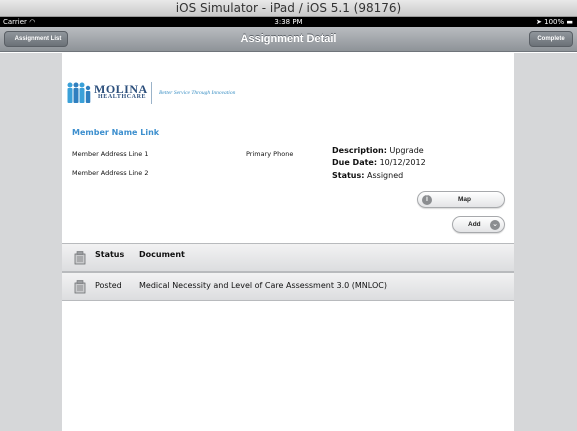 This screenshot has width=577, height=431. What do you see at coordinates (406, 150) in the screenshot?
I see `description-value: Upgrade` at bounding box center [406, 150].